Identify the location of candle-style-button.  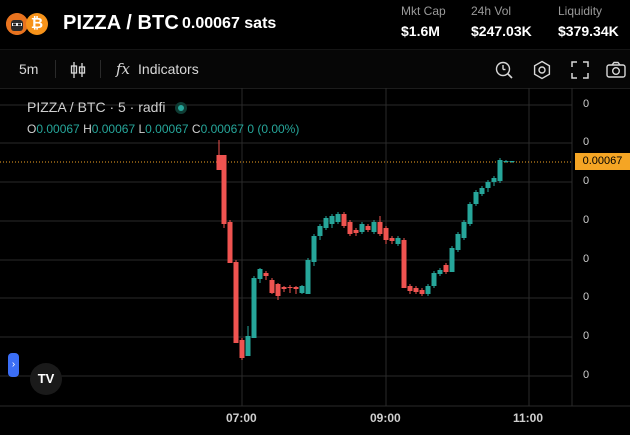
(78, 69).